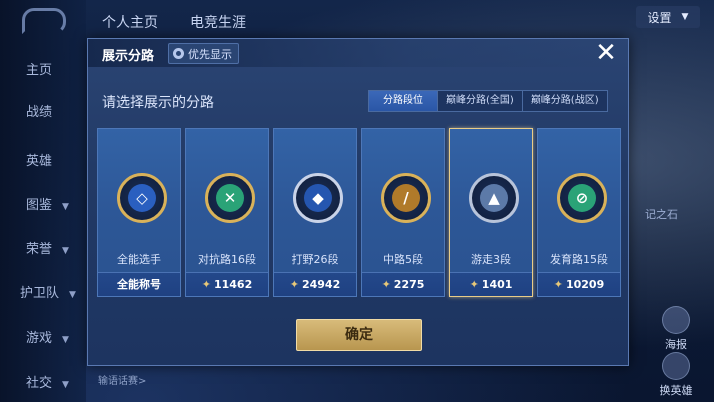 The height and width of the screenshot is (402, 714). I want to click on route-card-score: ✦ 1401, so click(491, 284).